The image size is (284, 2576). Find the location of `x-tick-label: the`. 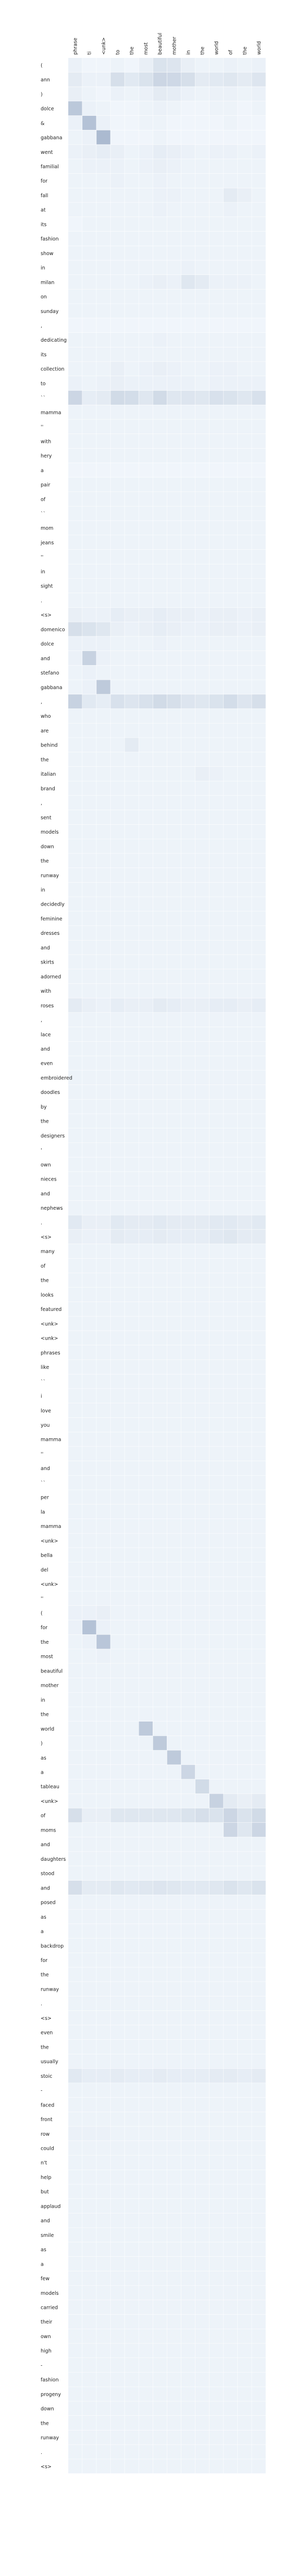

x-tick-label: the is located at coordinates (132, 50).